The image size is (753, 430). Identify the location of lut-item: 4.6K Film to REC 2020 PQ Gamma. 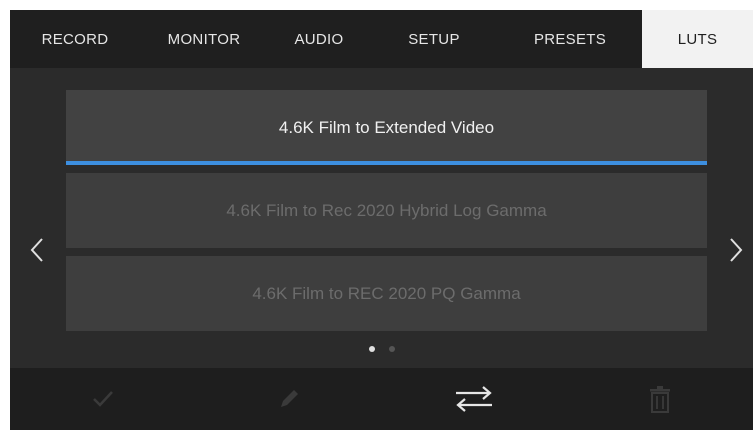
(386, 293).